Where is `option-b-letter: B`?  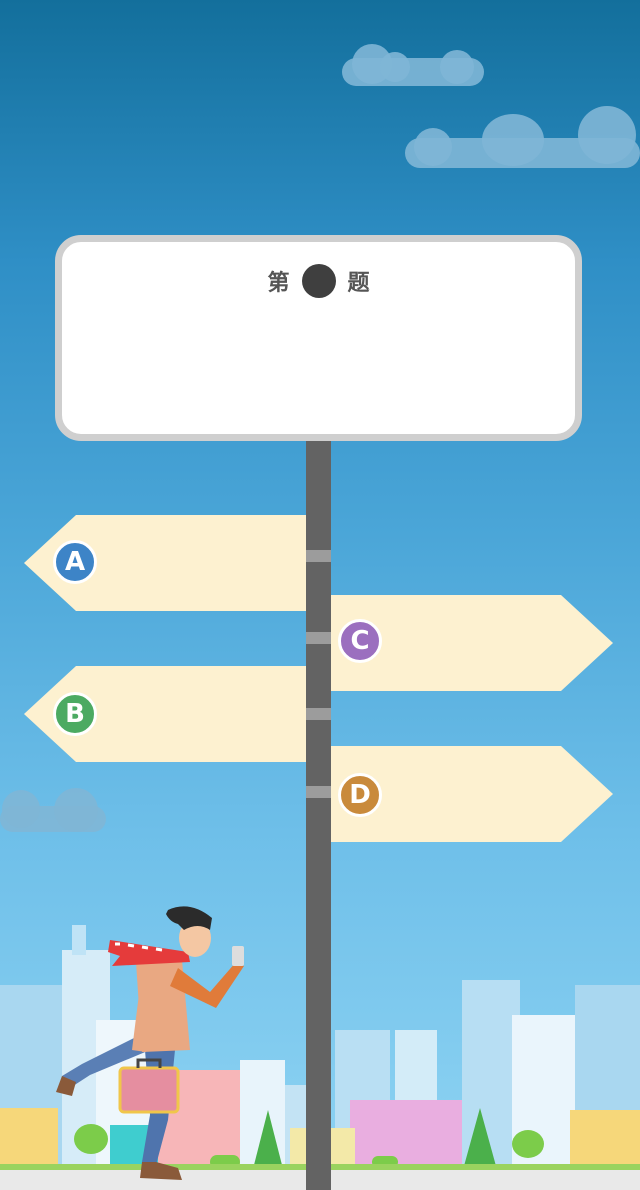 option-b-letter: B is located at coordinates (75, 714).